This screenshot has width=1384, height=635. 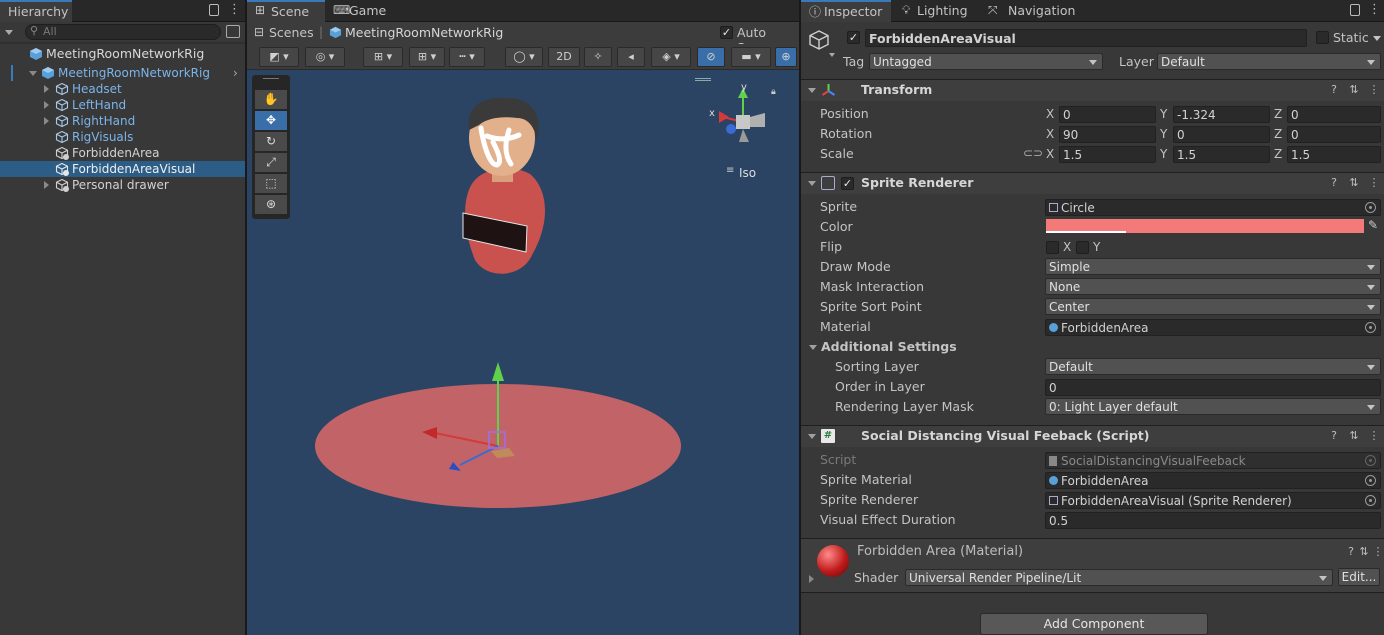 I want to click on gizmos-toggle-icon: ⊕, so click(x=786, y=57).